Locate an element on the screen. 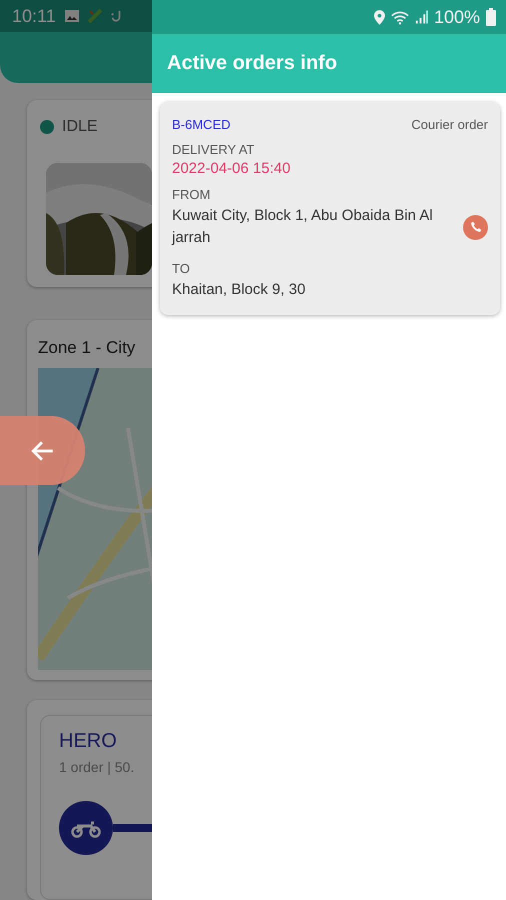  phone-button is located at coordinates (475, 227).